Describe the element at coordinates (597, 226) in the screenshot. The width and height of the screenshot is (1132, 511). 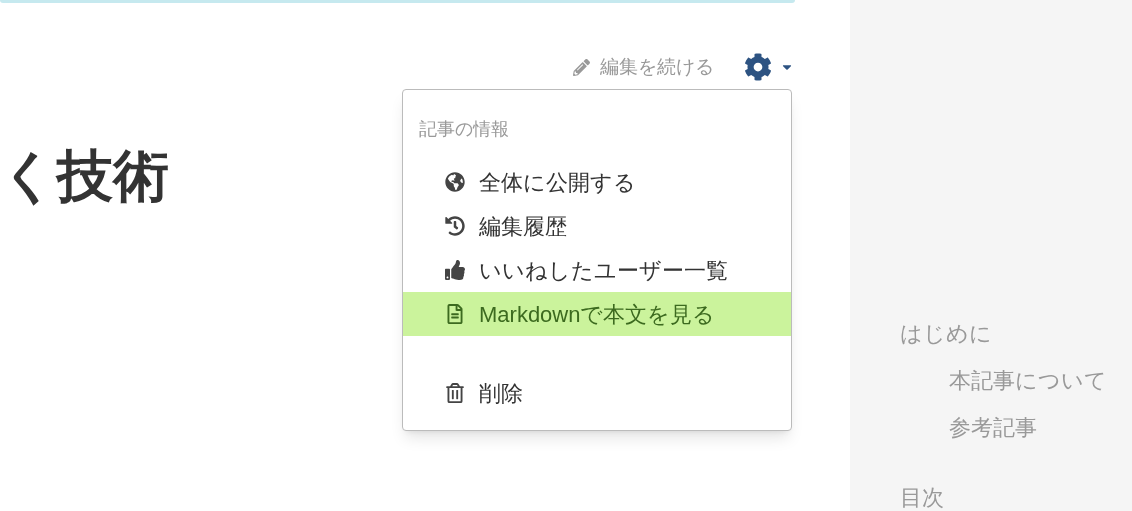
I see `menu-item: 編集履歴` at that location.